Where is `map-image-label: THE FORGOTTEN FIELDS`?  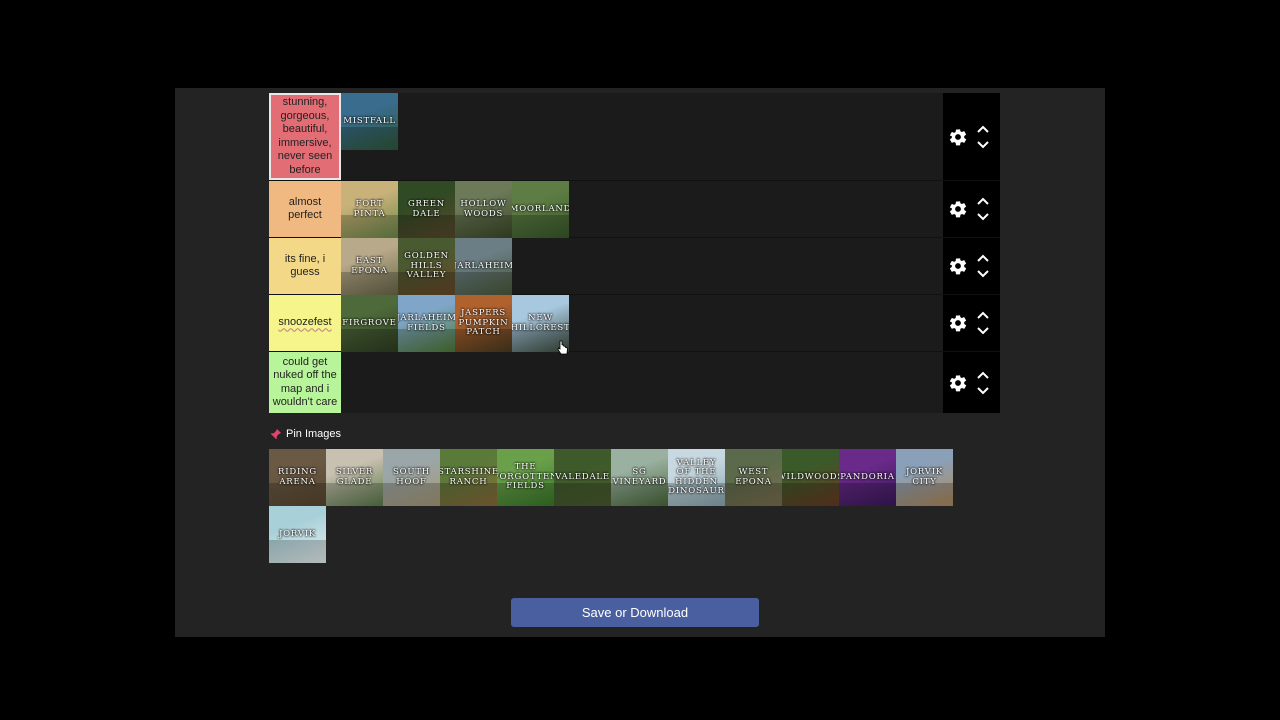
map-image-label: THE FORGOTTEN FIELDS is located at coordinates (525, 477).